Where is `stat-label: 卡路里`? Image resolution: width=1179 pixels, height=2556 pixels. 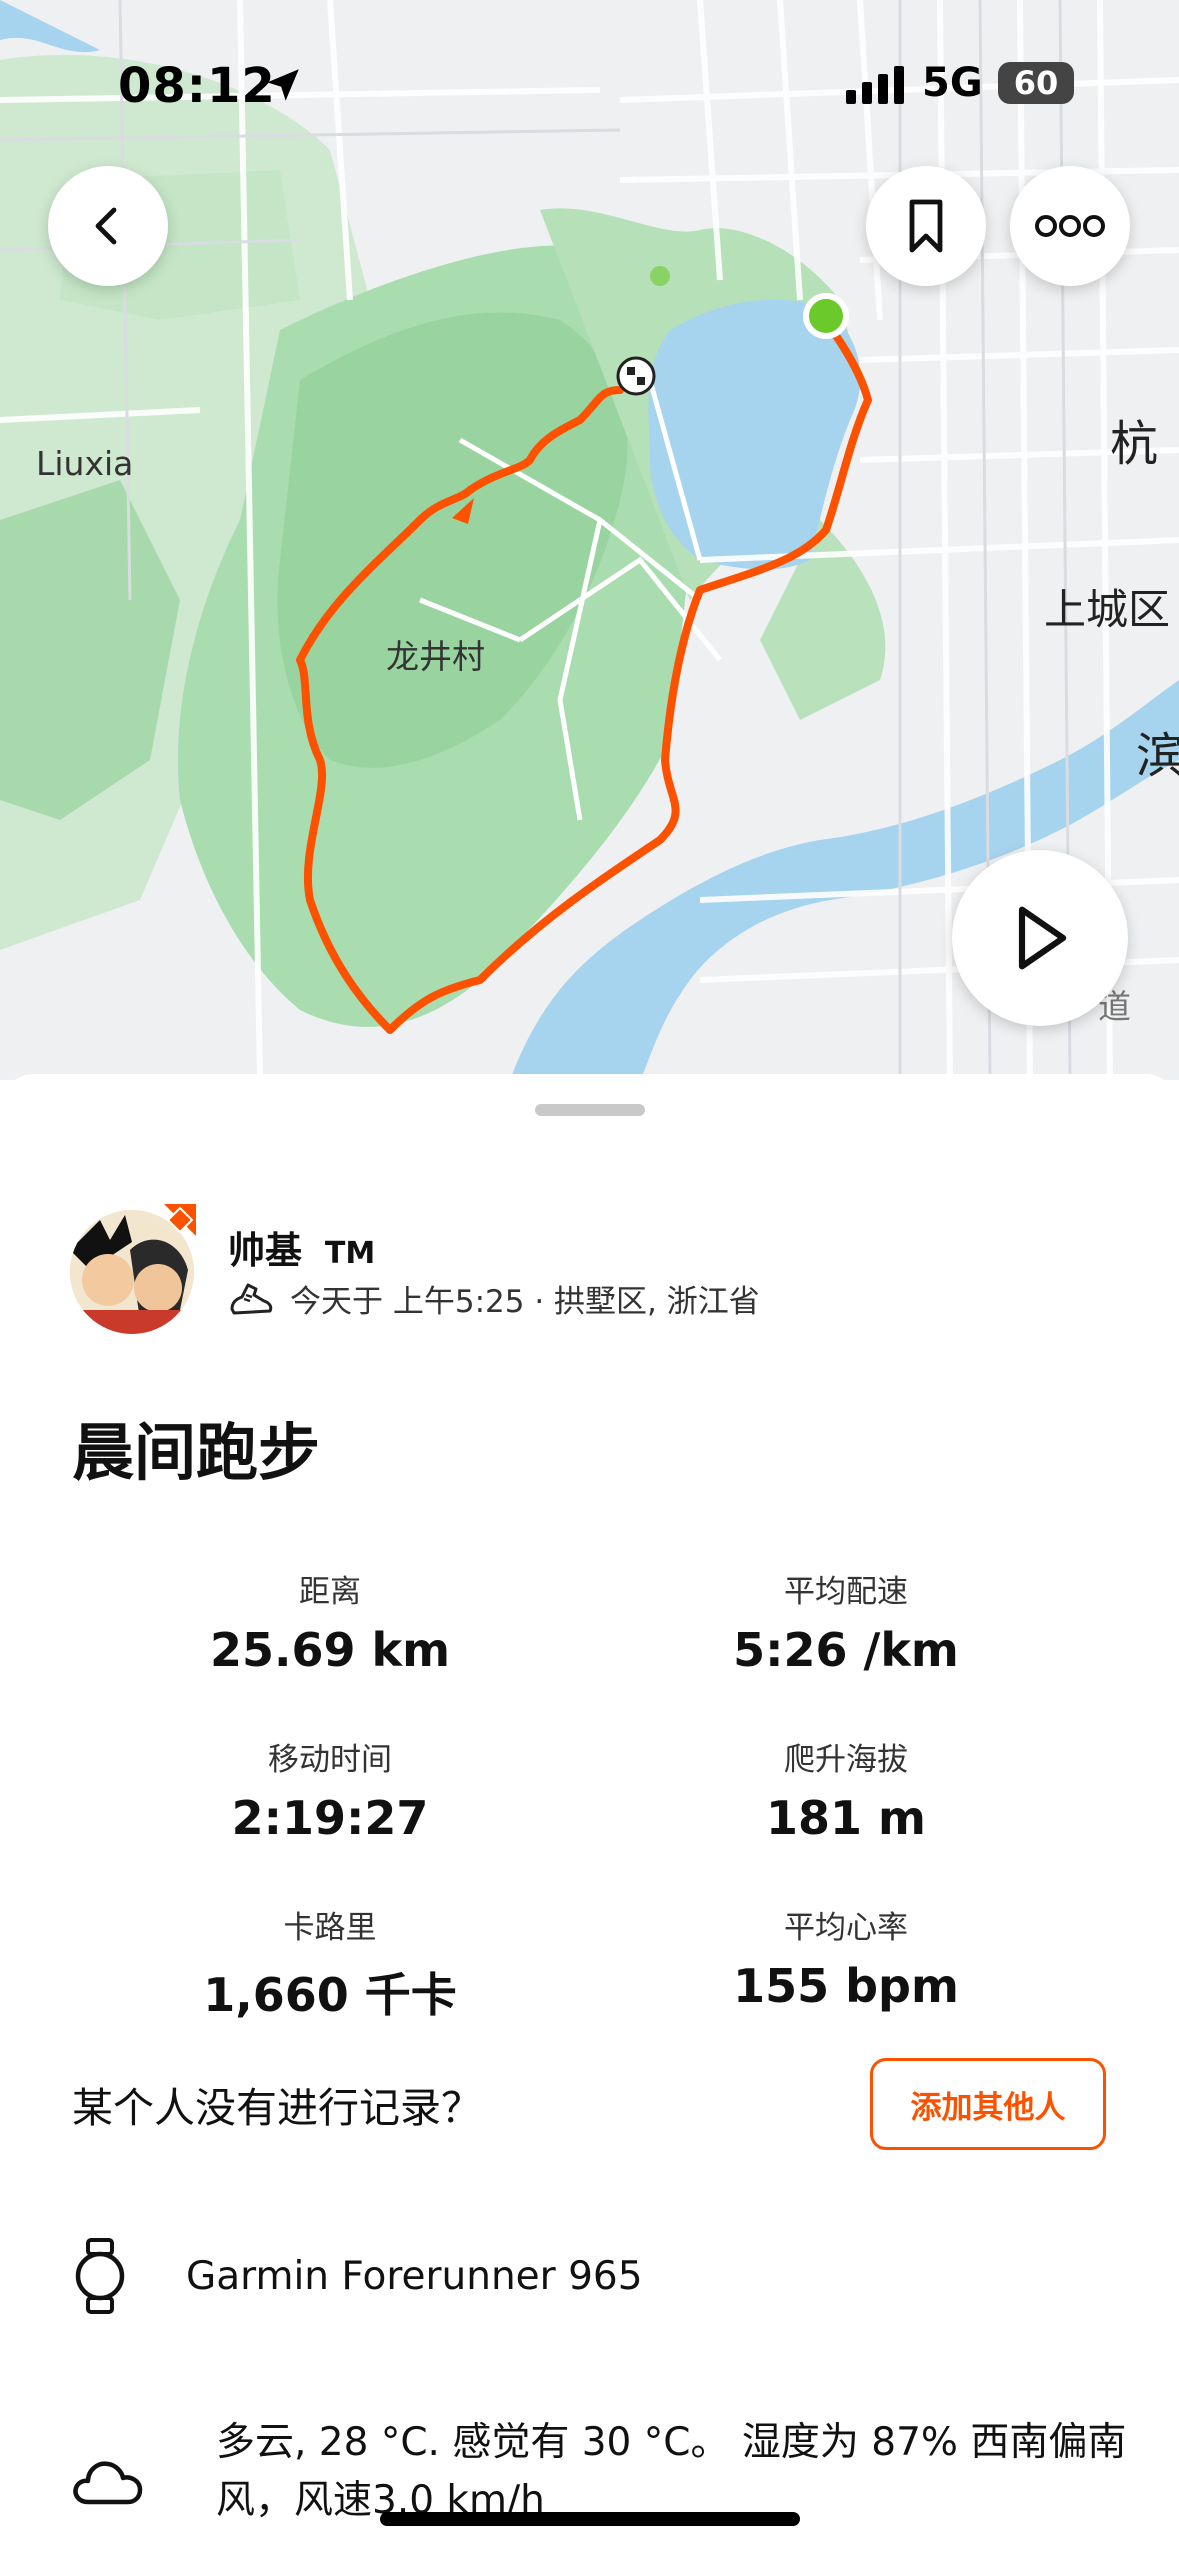
stat-label: 卡路里 is located at coordinates (330, 1928).